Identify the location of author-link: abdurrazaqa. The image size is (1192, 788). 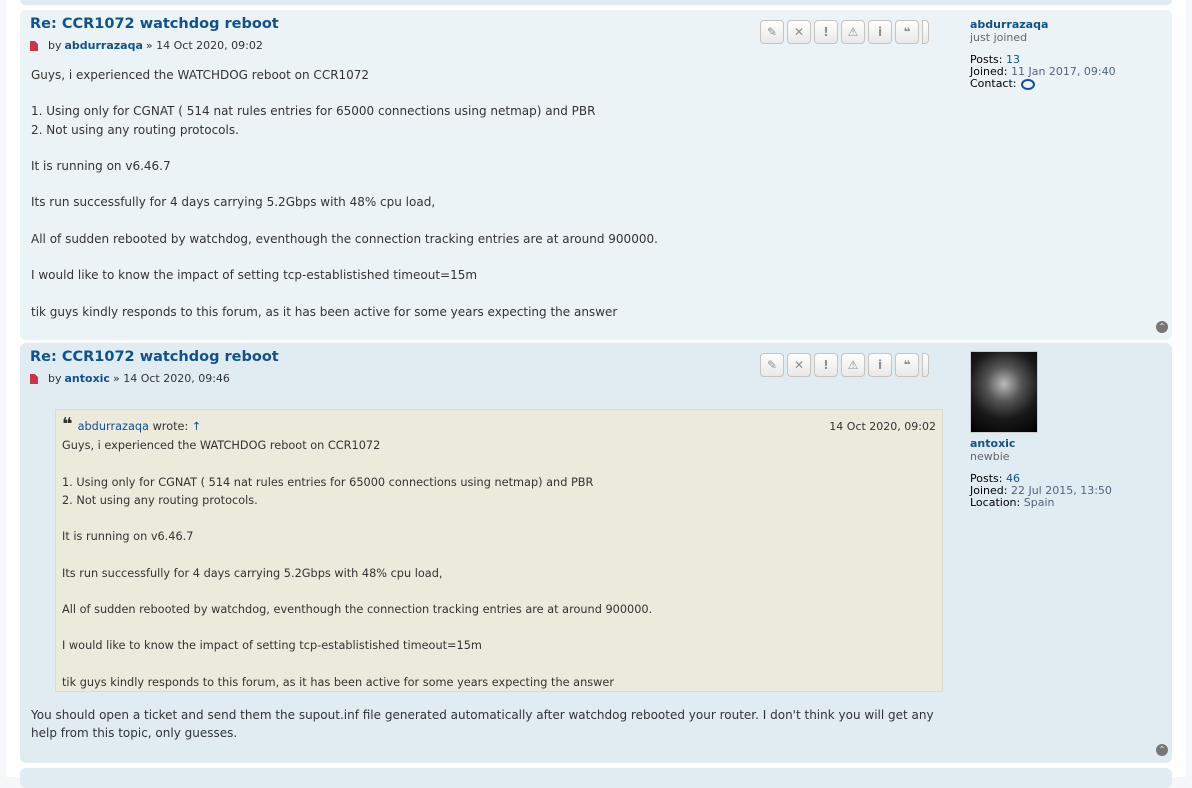
(104, 45).